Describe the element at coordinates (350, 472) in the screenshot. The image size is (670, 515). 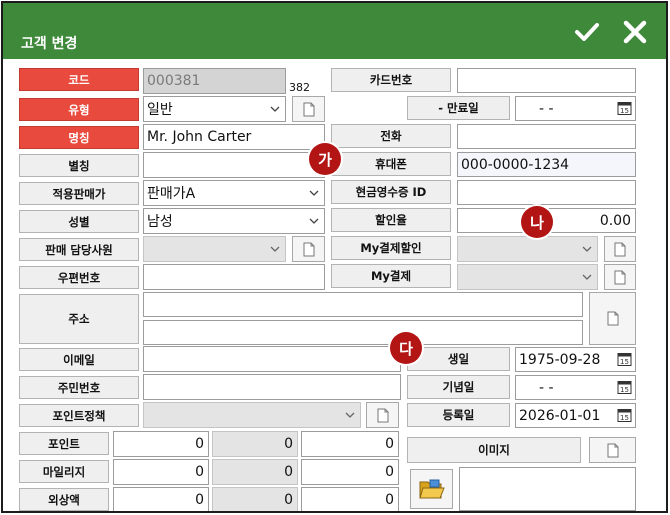
I see `mileage-value-3: 0` at that location.